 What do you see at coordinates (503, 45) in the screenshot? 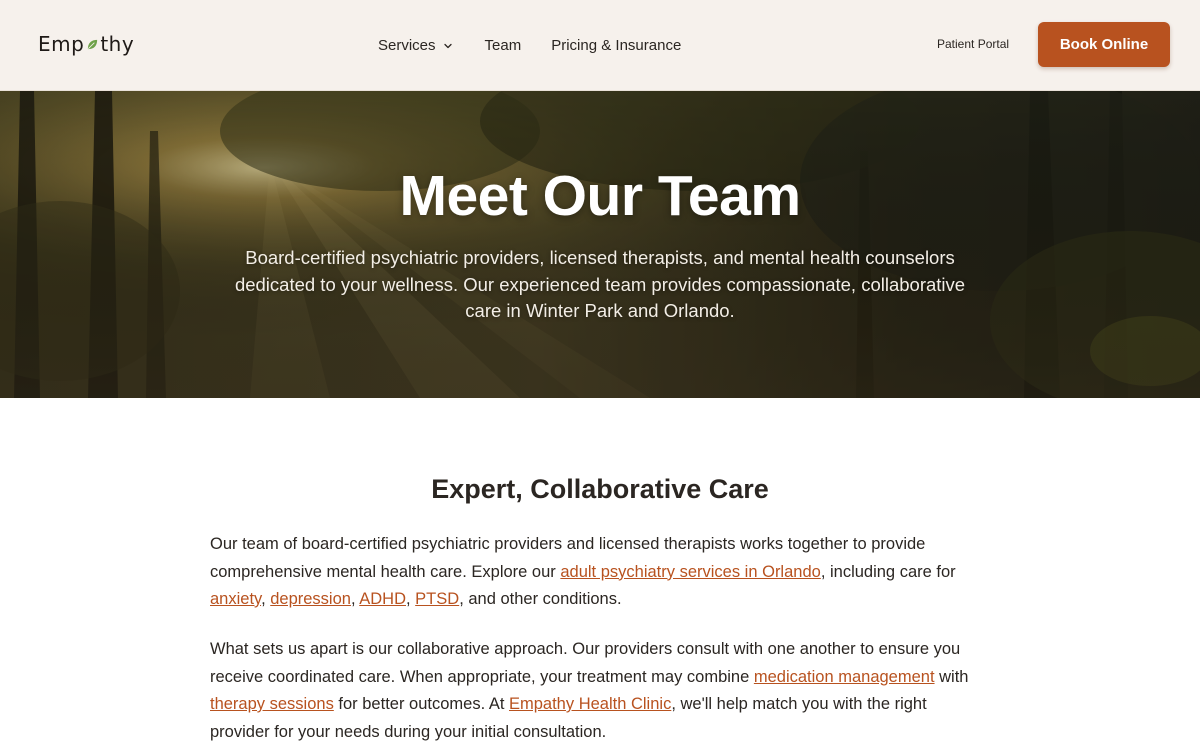
I see `nav-team: Team` at bounding box center [503, 45].